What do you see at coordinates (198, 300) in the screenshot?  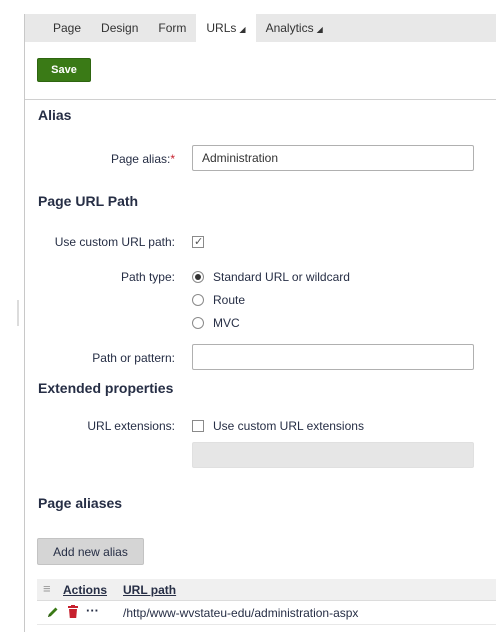 I see `radio-route` at bounding box center [198, 300].